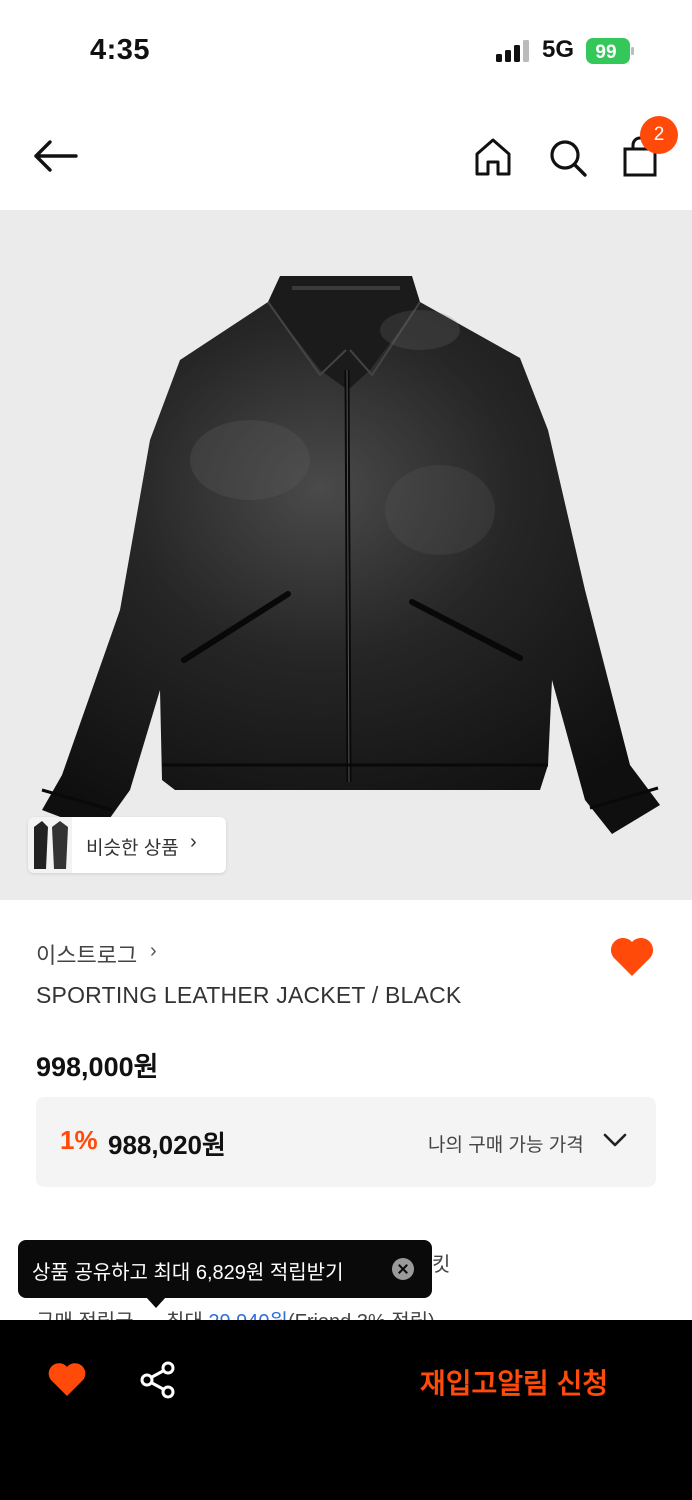 The height and width of the screenshot is (1500, 692). I want to click on network-label: 5G, so click(558, 49).